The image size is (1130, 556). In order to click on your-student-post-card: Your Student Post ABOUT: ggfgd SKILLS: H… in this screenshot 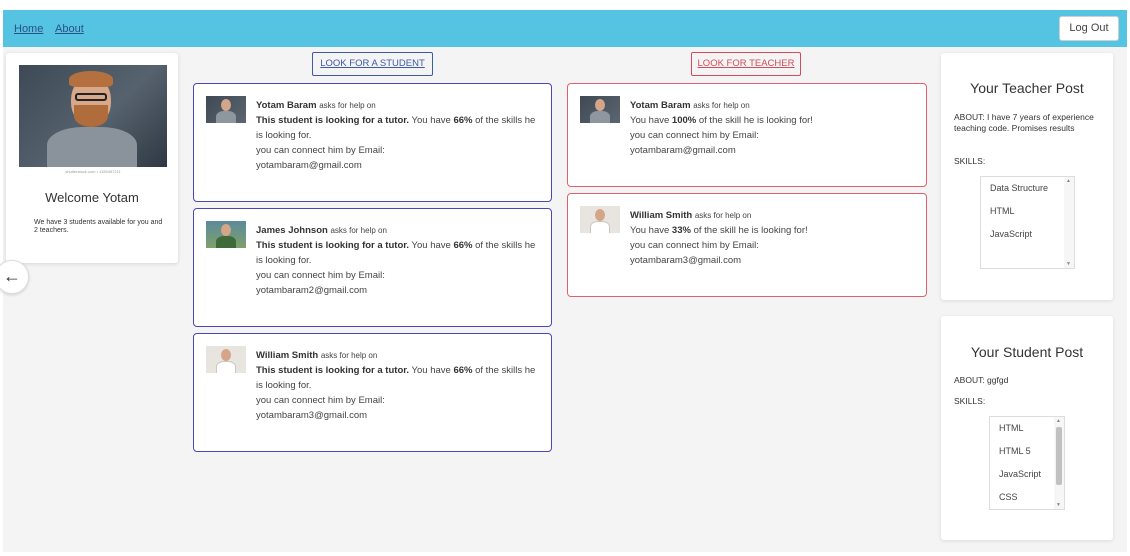, I will do `click(1027, 428)`.